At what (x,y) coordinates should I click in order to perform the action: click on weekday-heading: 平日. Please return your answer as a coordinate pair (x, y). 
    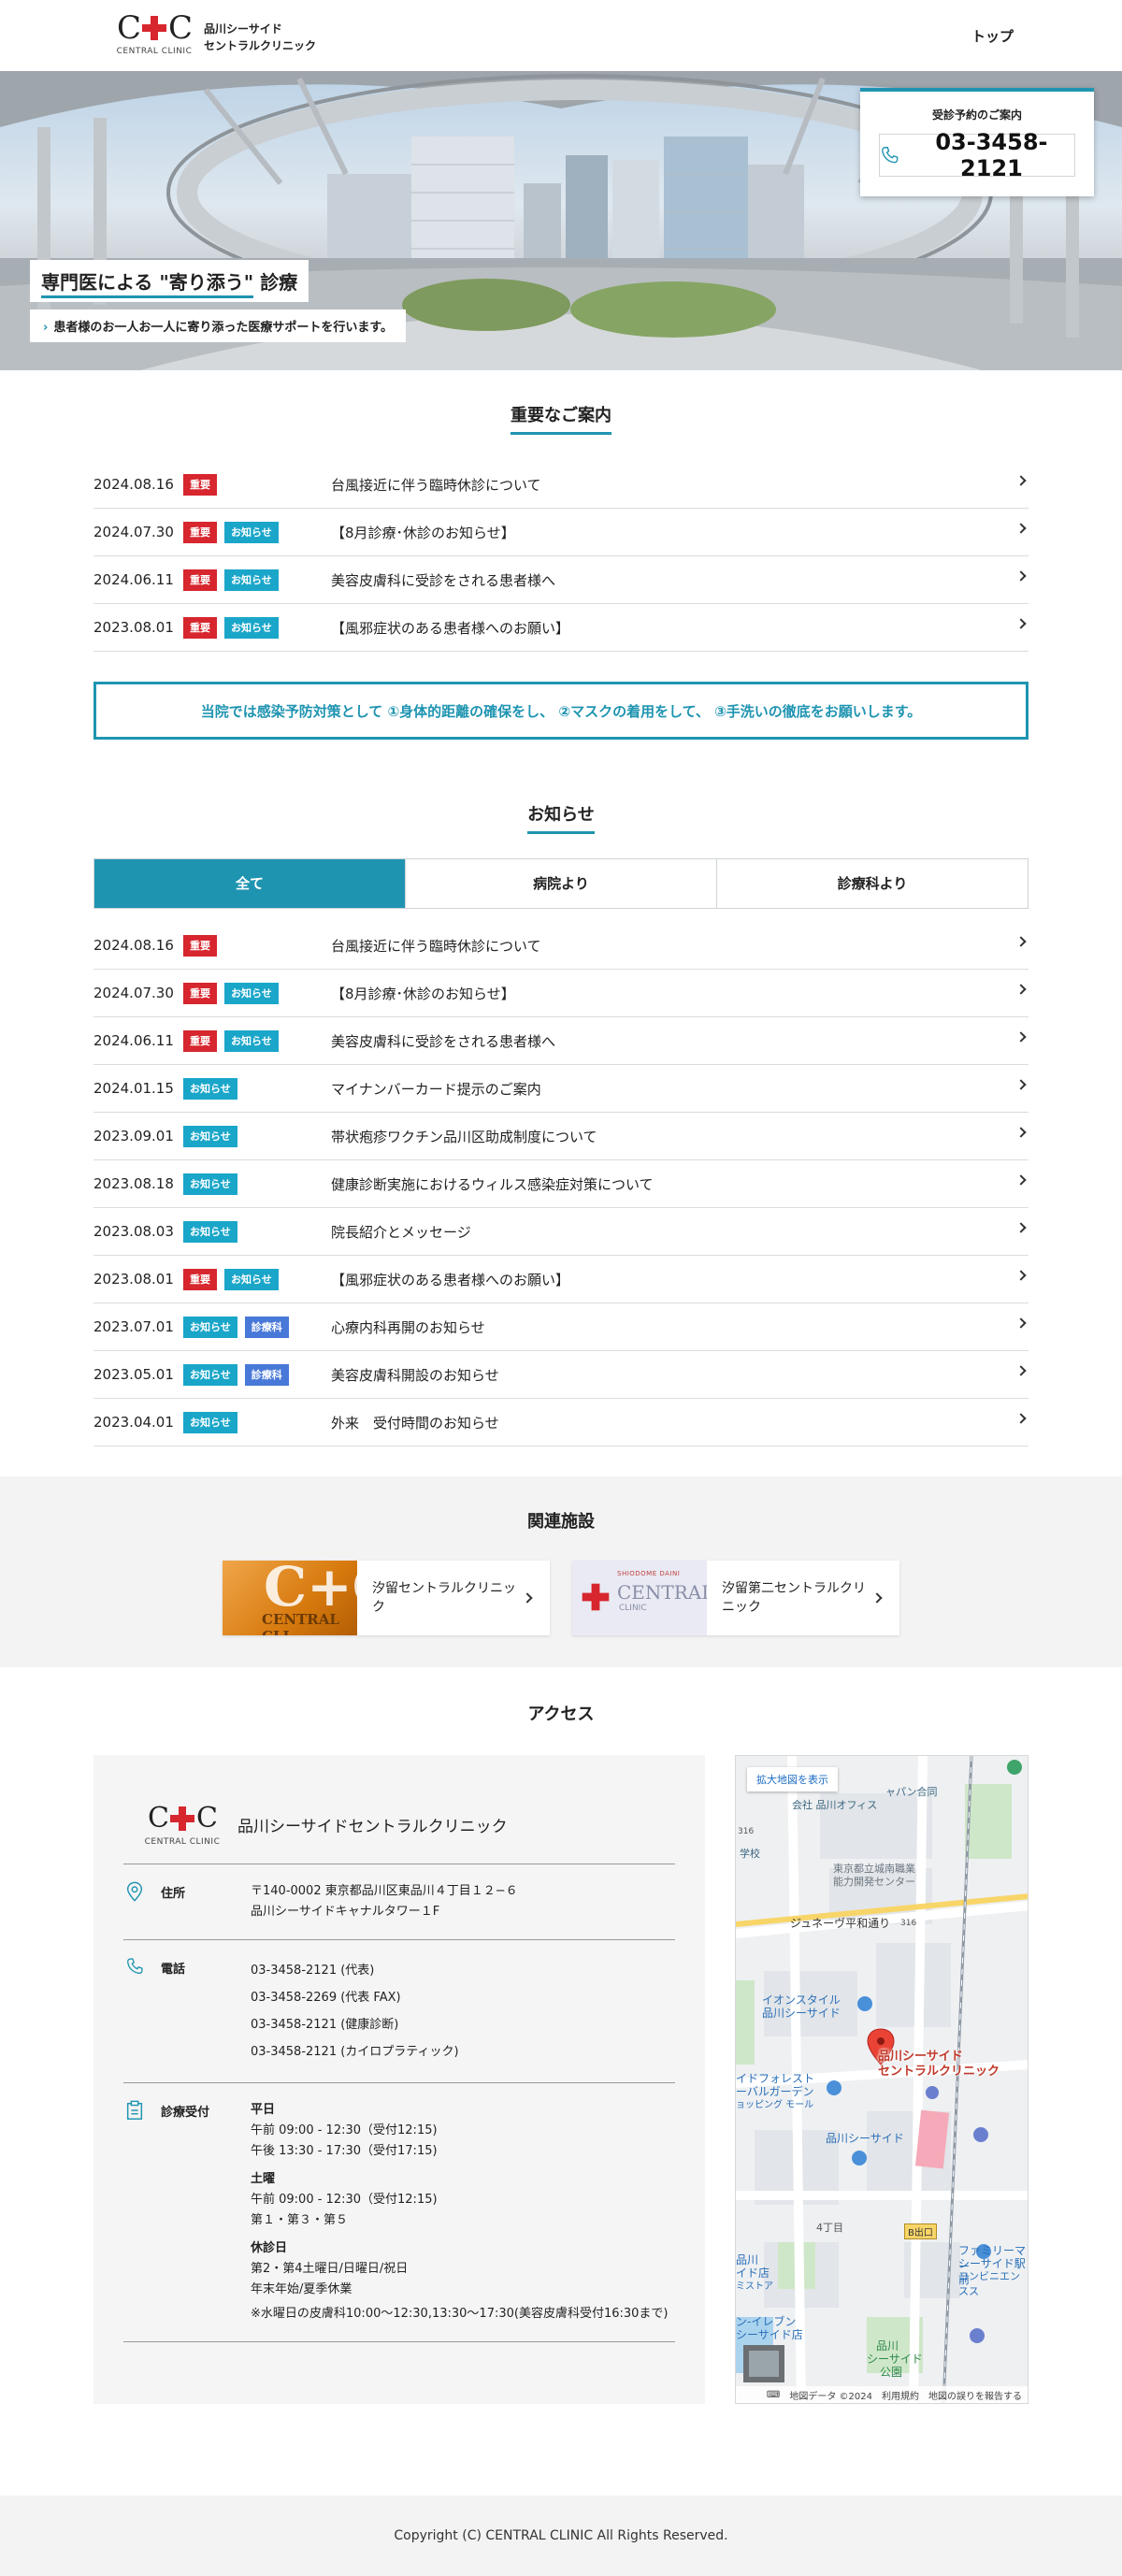
    Looking at the image, I should click on (263, 2110).